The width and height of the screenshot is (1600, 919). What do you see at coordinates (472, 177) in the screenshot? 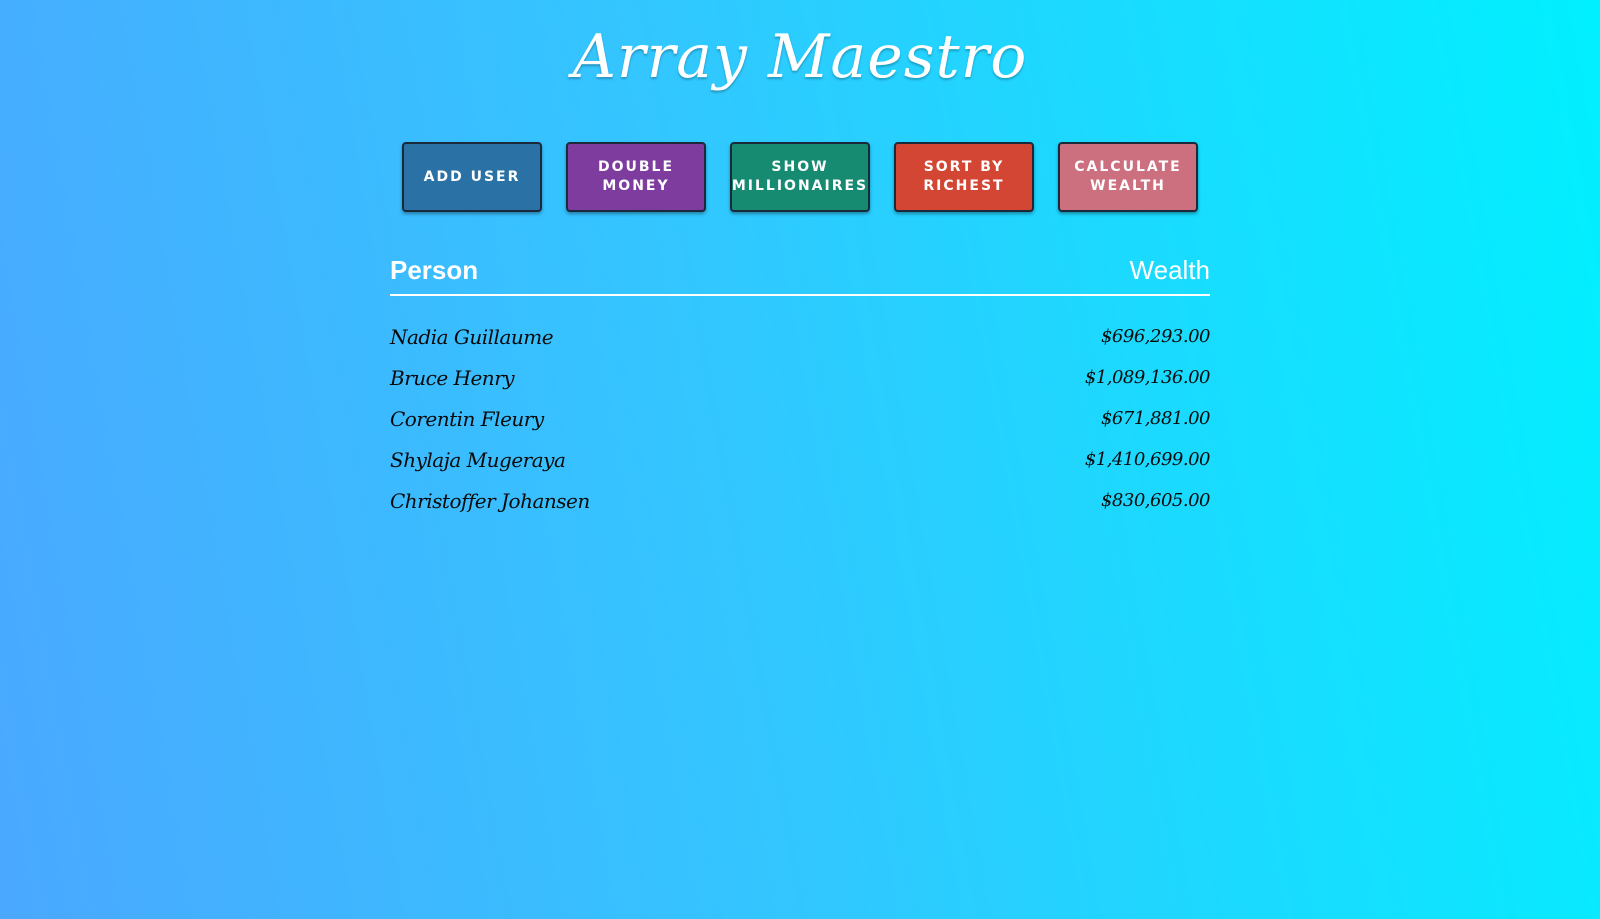
I see `add-user-button: ADD USER` at bounding box center [472, 177].